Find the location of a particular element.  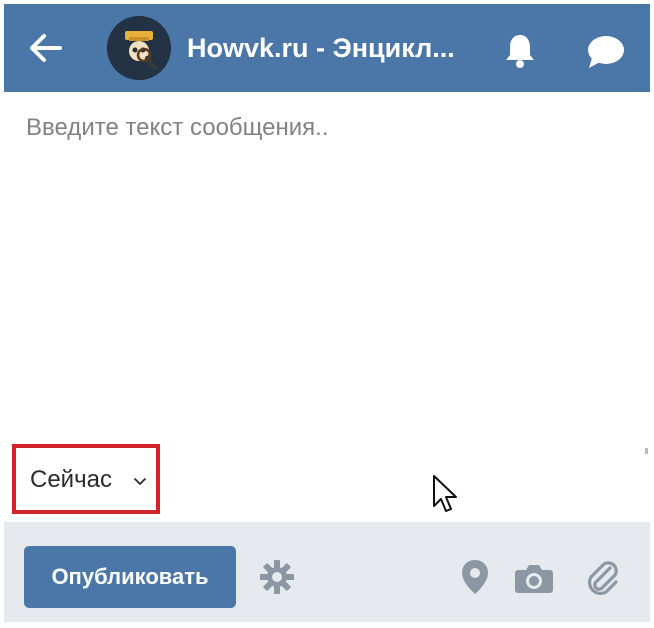

schedule-label: Сейчас is located at coordinates (71, 479).